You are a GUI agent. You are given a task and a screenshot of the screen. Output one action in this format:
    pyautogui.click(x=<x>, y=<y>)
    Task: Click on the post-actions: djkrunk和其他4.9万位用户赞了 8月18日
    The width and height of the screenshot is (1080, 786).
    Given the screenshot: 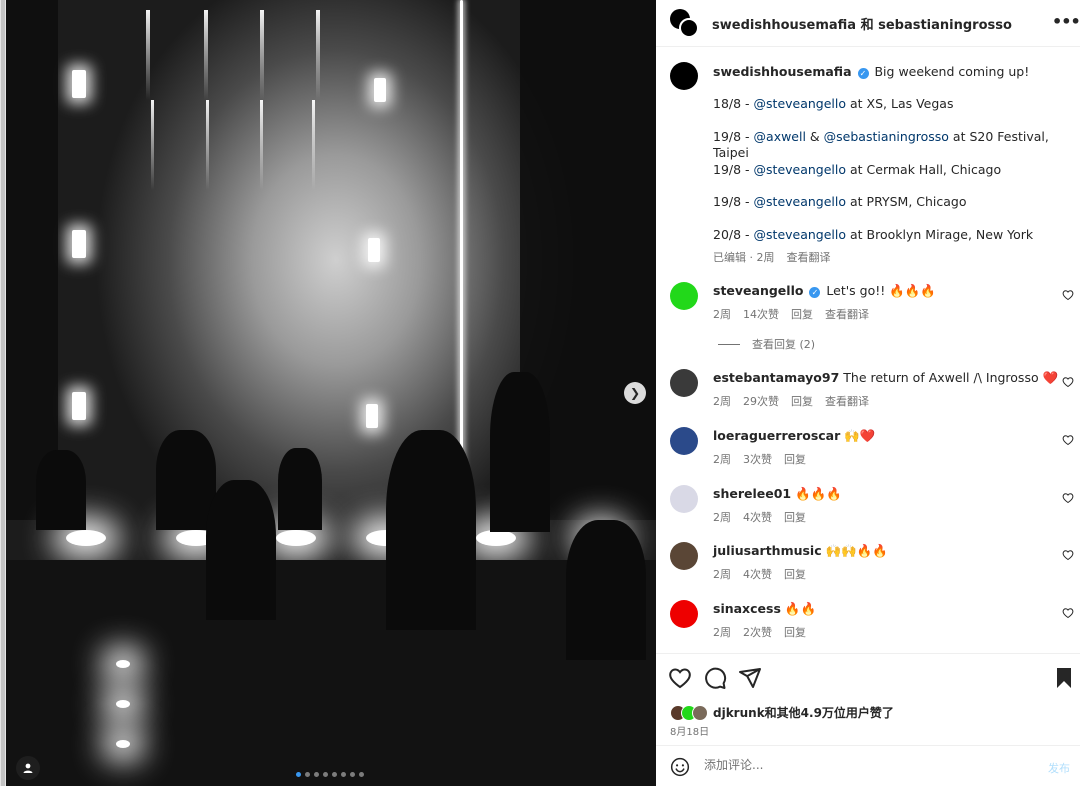 What is the action you would take?
    pyautogui.click(x=868, y=699)
    